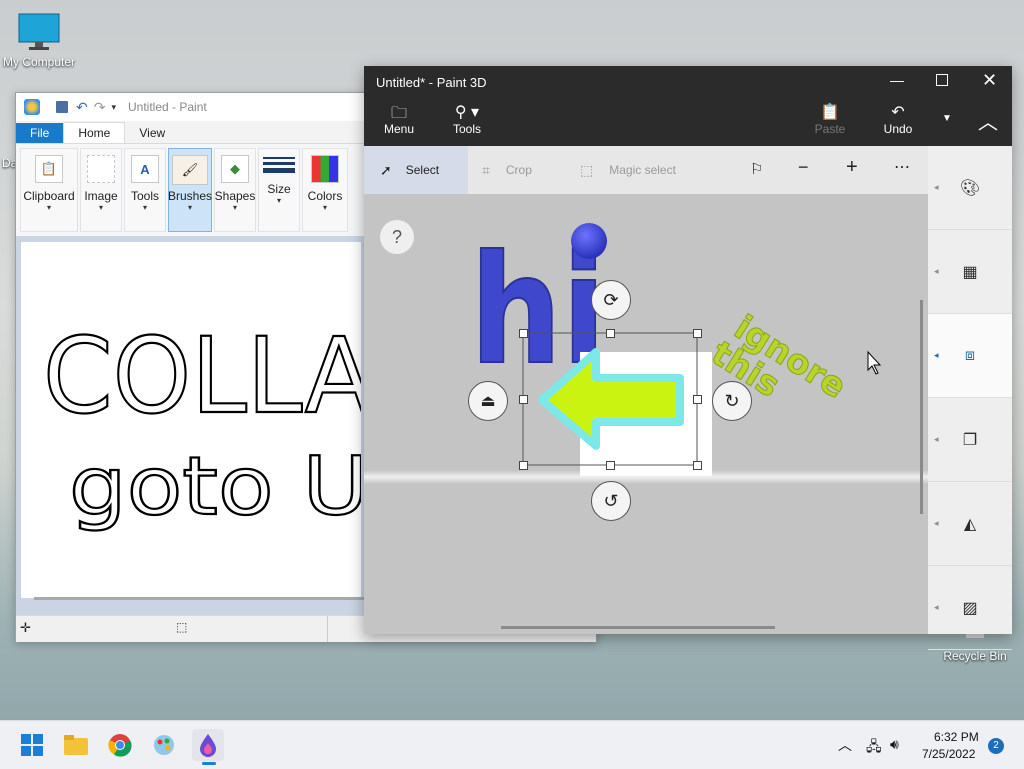  I want to click on rotate-y-handle: ↻, so click(732, 401).